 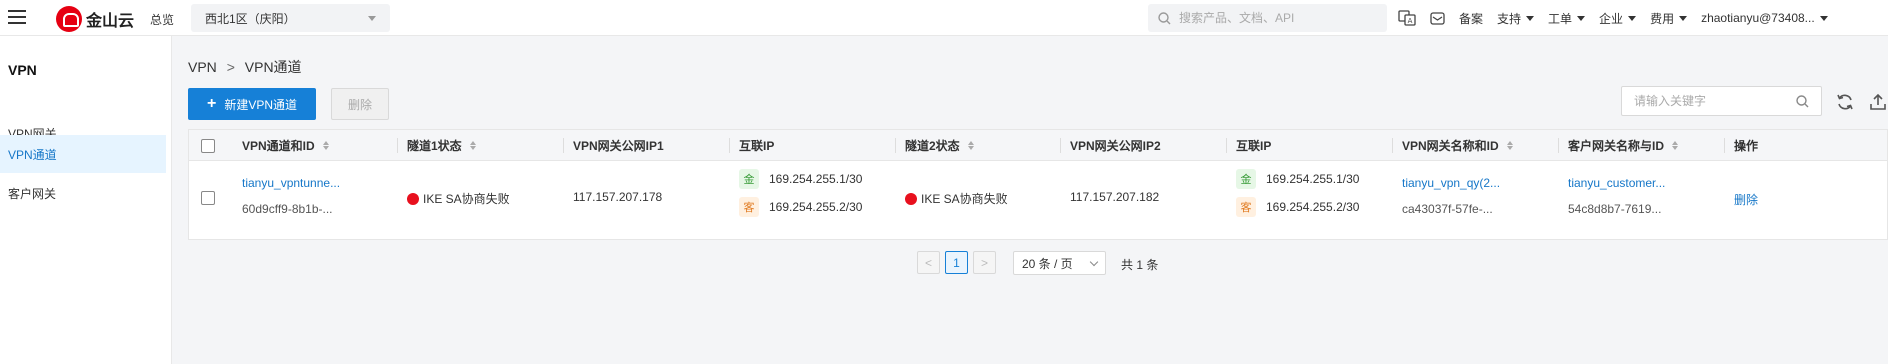 I want to click on global-search, so click(x=1267, y=18).